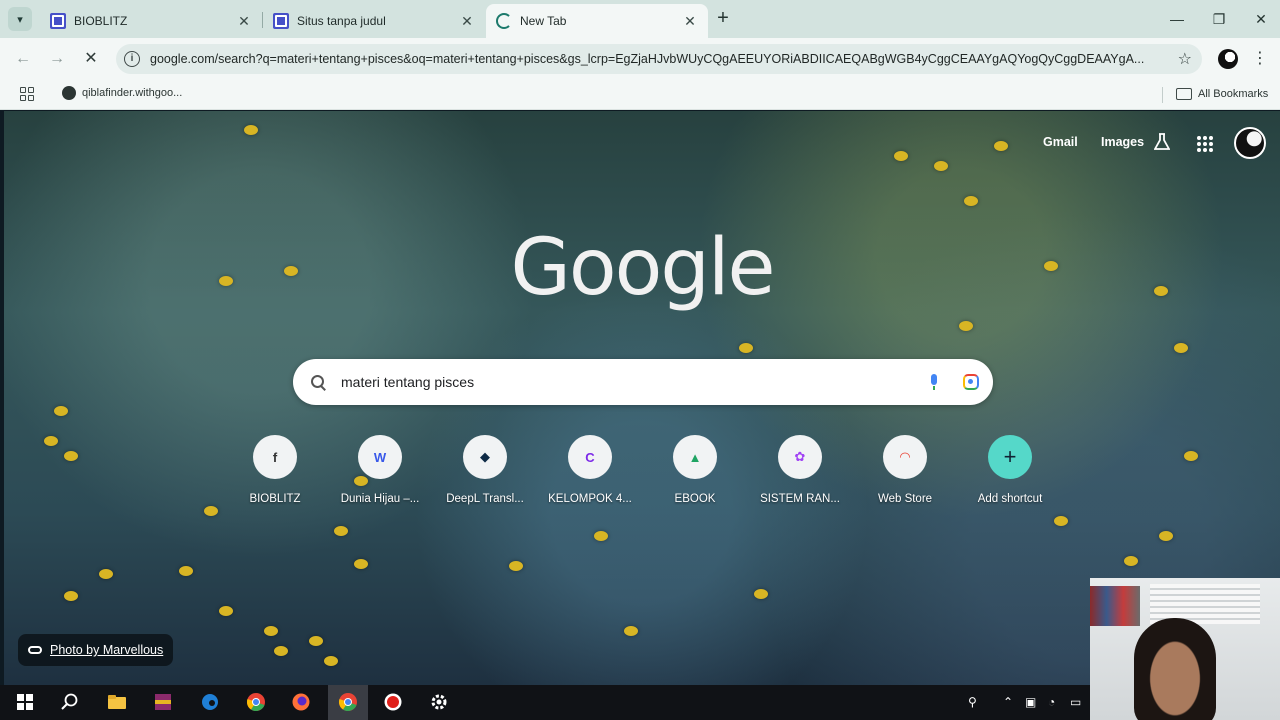 This screenshot has height=720, width=1280. I want to click on shortcut-ebook: ▲ EBOOK, so click(695, 470).